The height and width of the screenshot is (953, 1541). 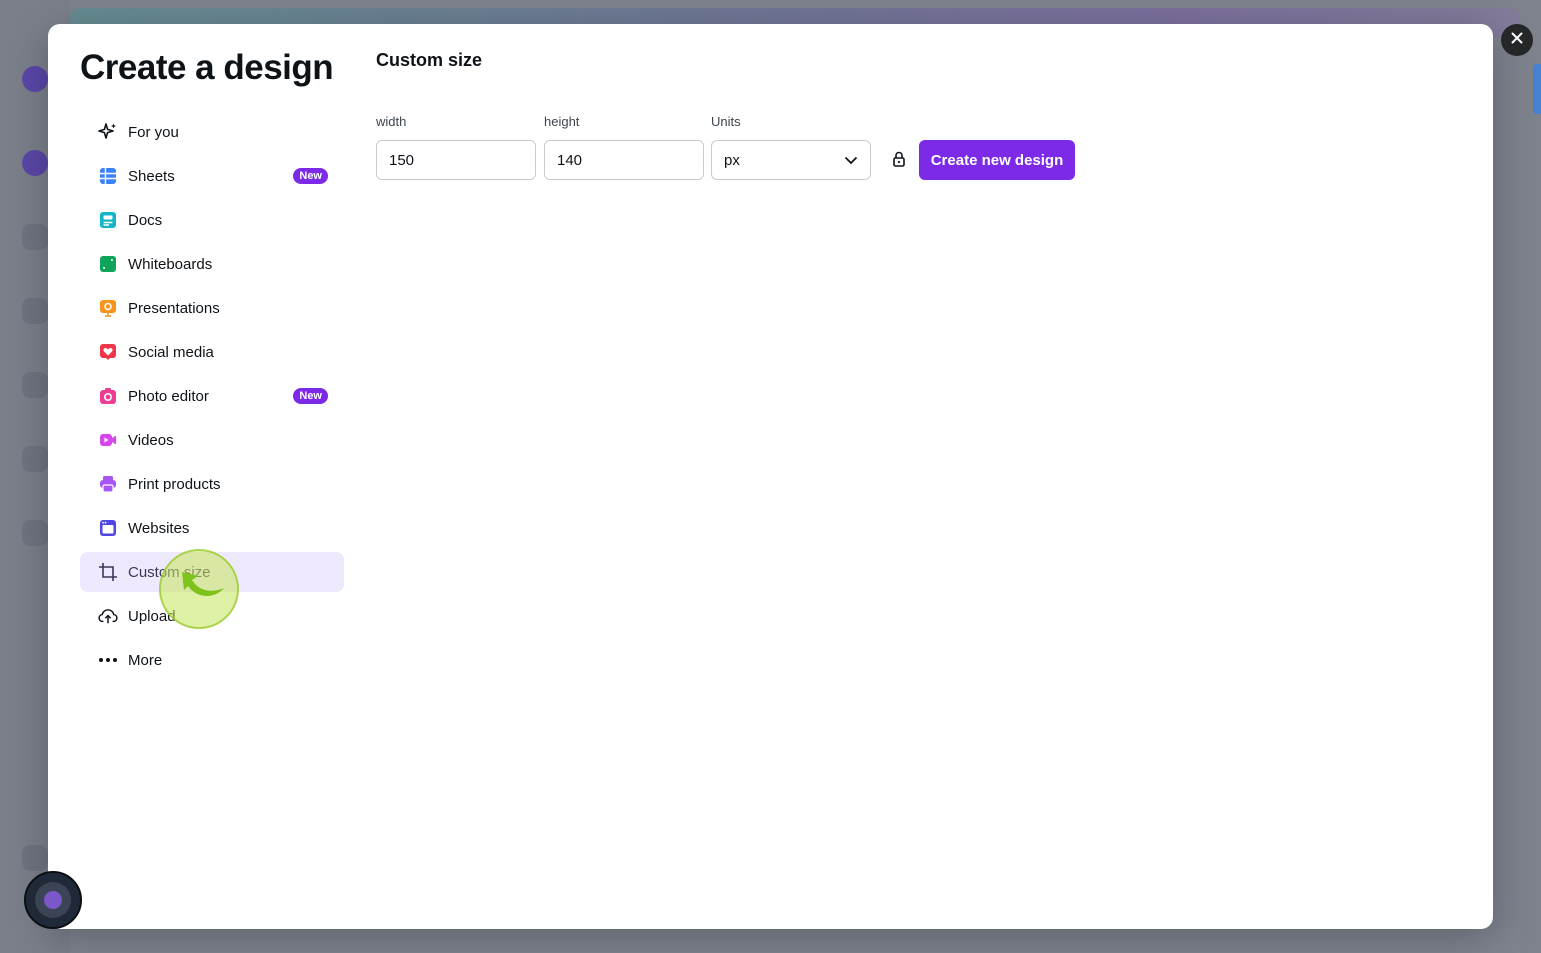 I want to click on sidebar-item-for-you: For you, so click(x=212, y=132).